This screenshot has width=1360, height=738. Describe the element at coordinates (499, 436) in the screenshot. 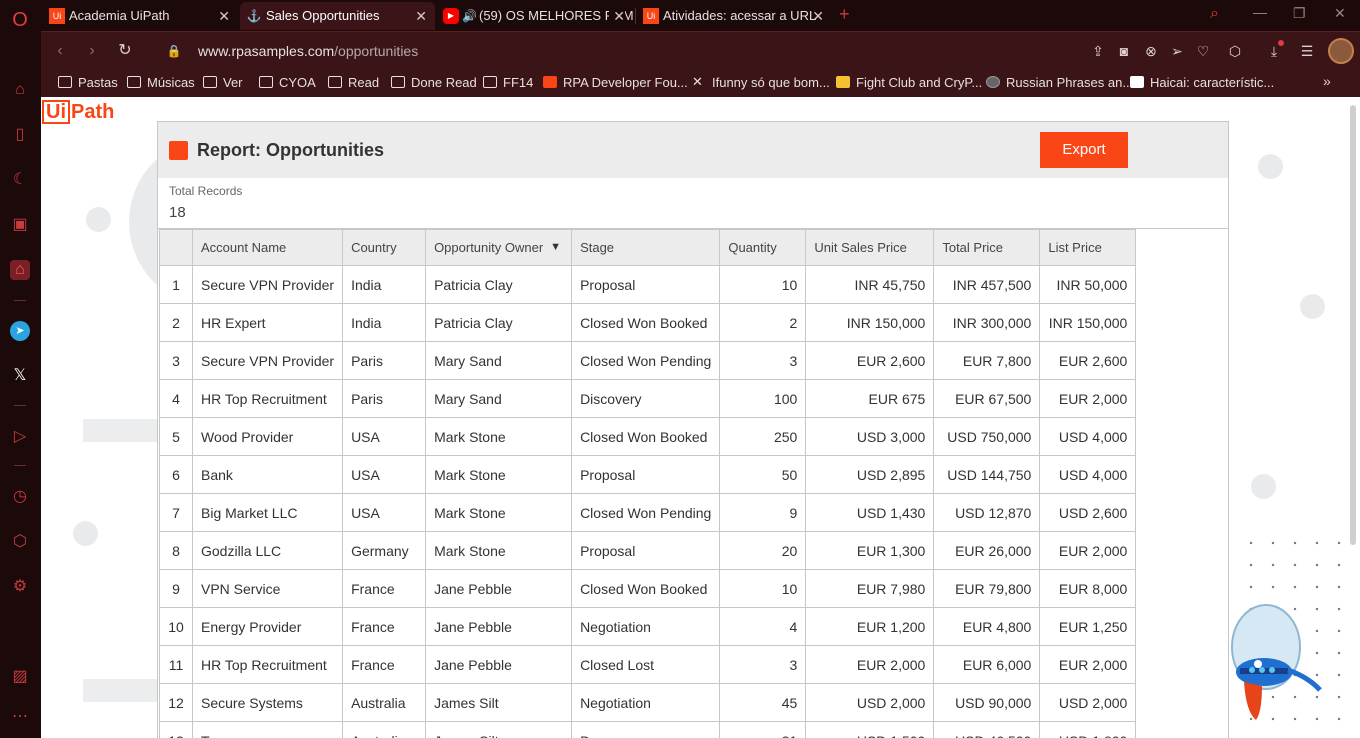

I see `table-cell: Mark Stone` at that location.